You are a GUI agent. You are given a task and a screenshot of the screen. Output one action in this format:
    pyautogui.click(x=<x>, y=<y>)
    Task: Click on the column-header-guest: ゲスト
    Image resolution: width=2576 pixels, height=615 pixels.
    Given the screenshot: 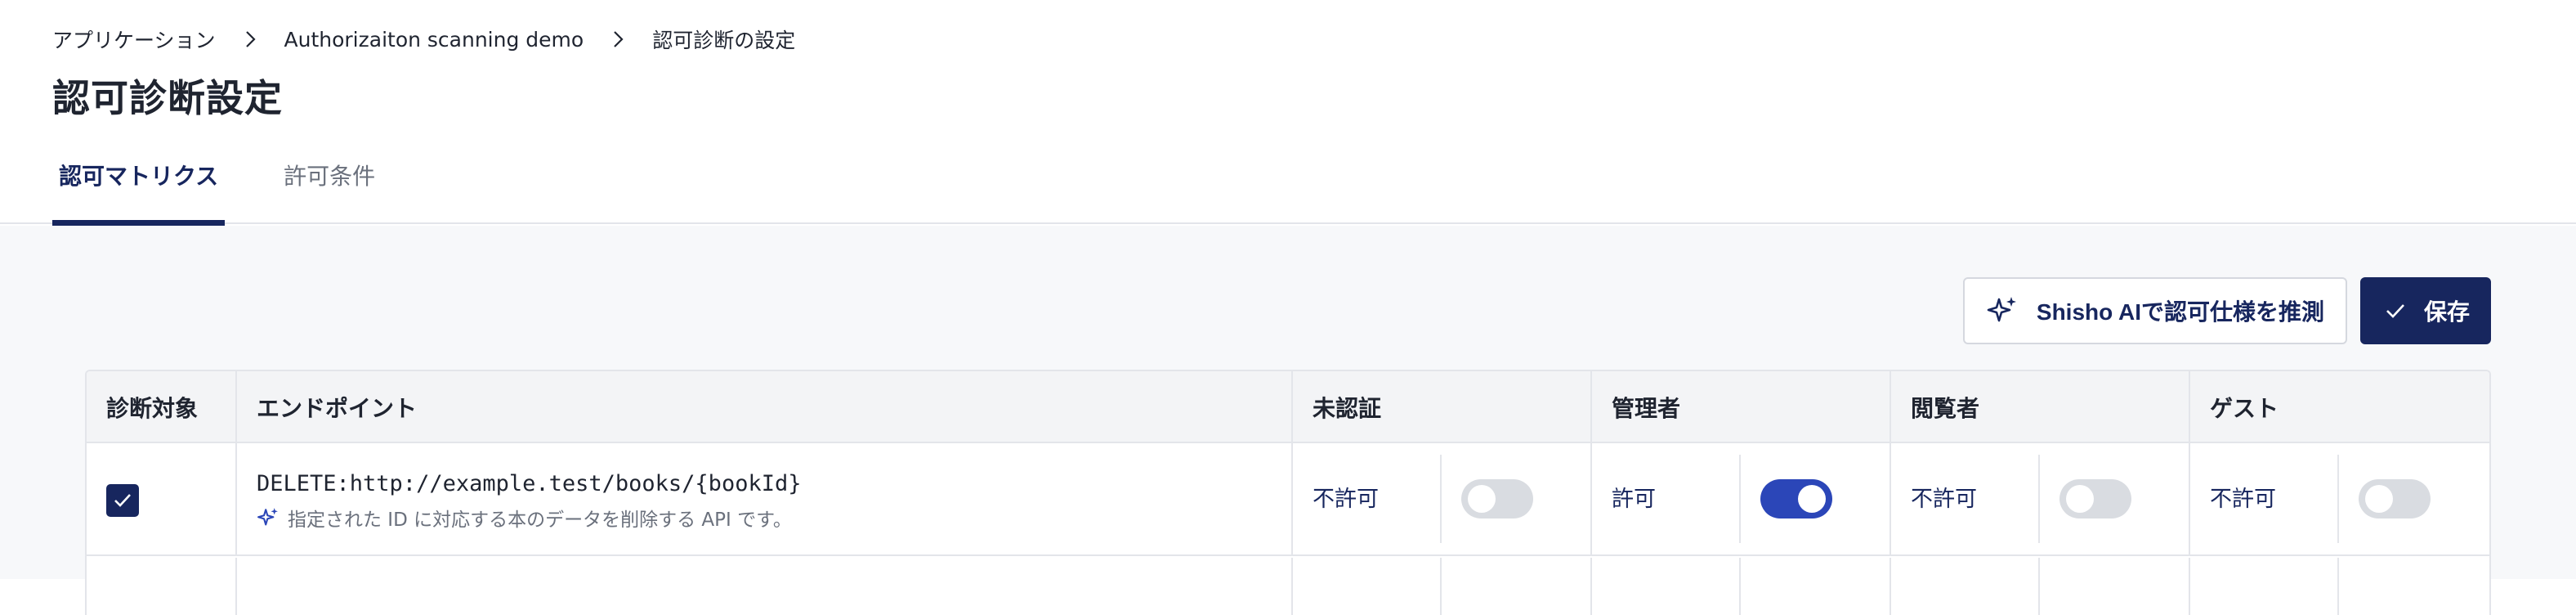 What is the action you would take?
    pyautogui.click(x=2244, y=408)
    